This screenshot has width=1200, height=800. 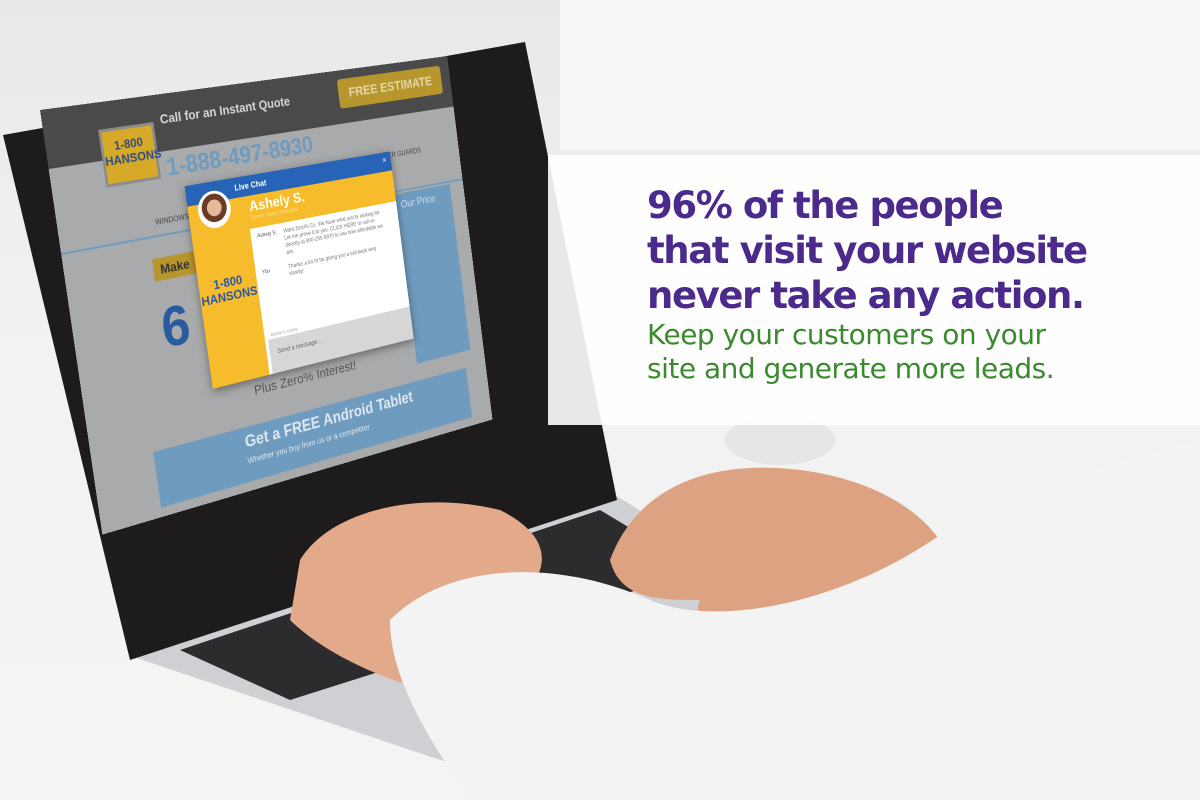 I want to click on headline-line: that visit your website, so click(x=867, y=250).